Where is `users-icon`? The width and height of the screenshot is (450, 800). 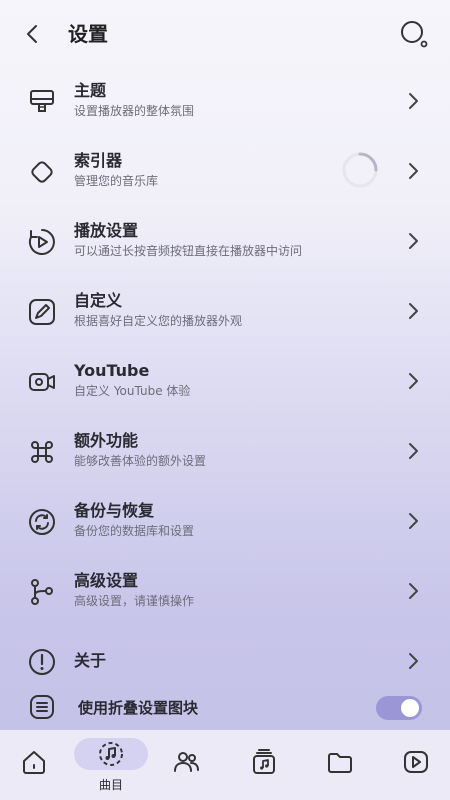 users-icon is located at coordinates (186, 762).